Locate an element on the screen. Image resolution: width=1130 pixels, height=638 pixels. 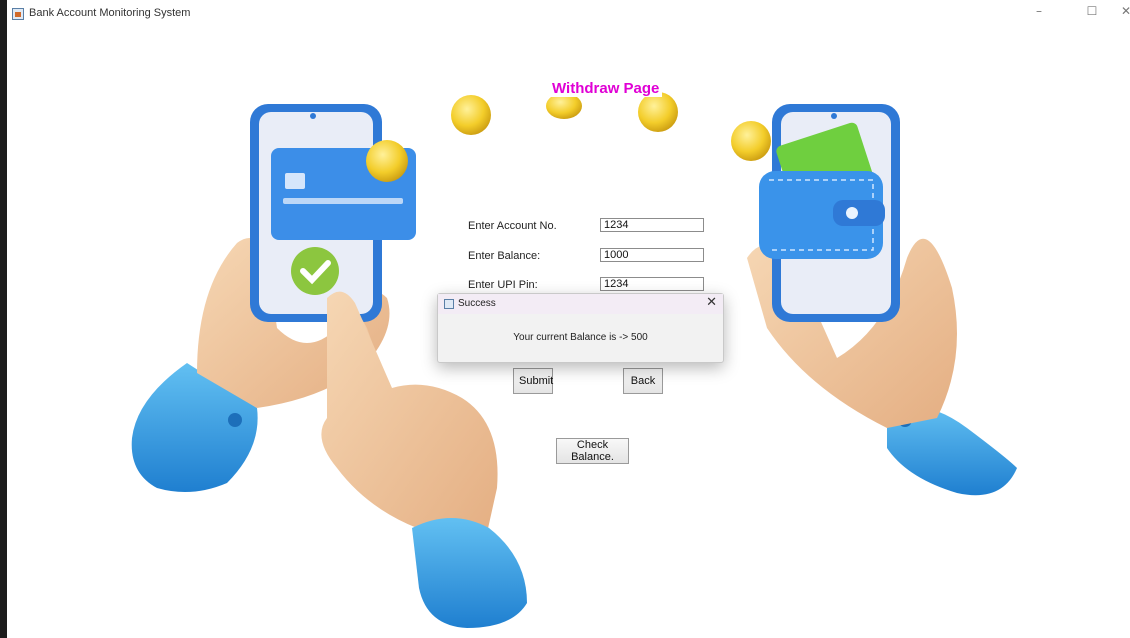
balance-label: Enter Balance: is located at coordinates (504, 256).